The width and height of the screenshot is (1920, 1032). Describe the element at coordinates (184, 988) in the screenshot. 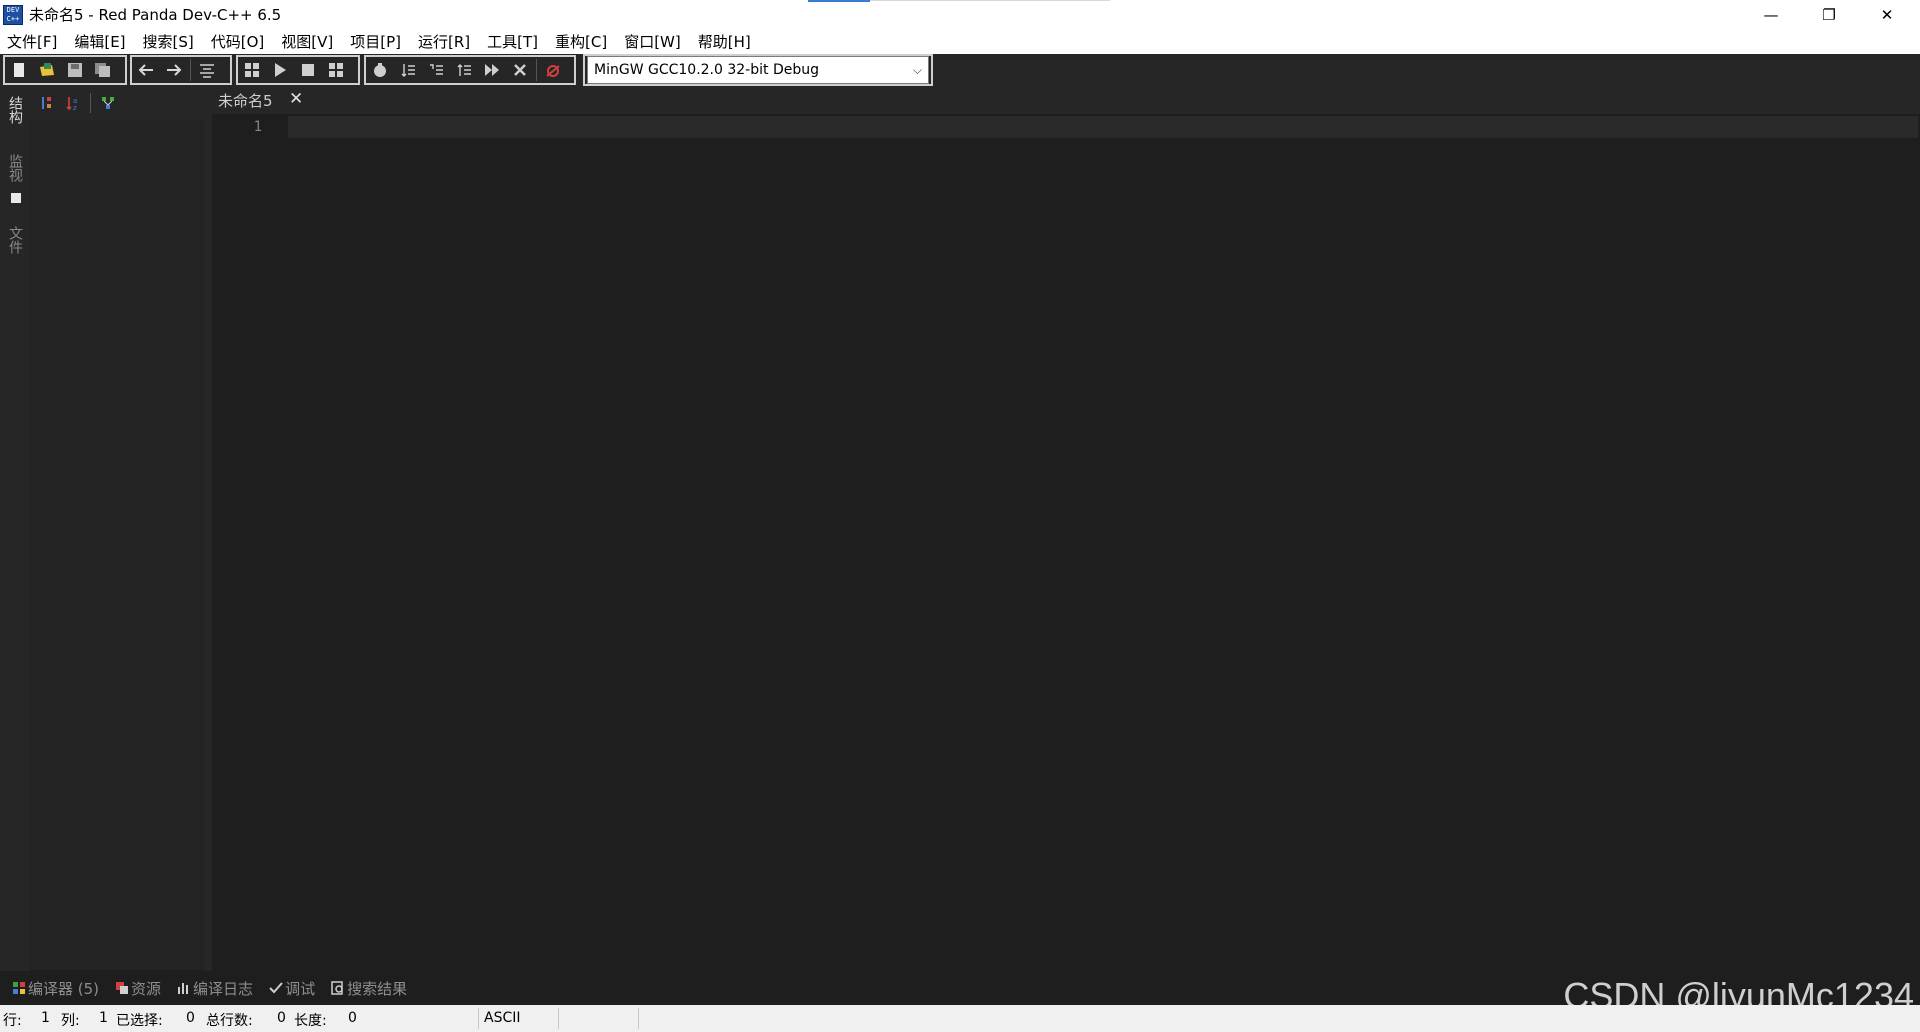

I see `compile-log-icon` at that location.